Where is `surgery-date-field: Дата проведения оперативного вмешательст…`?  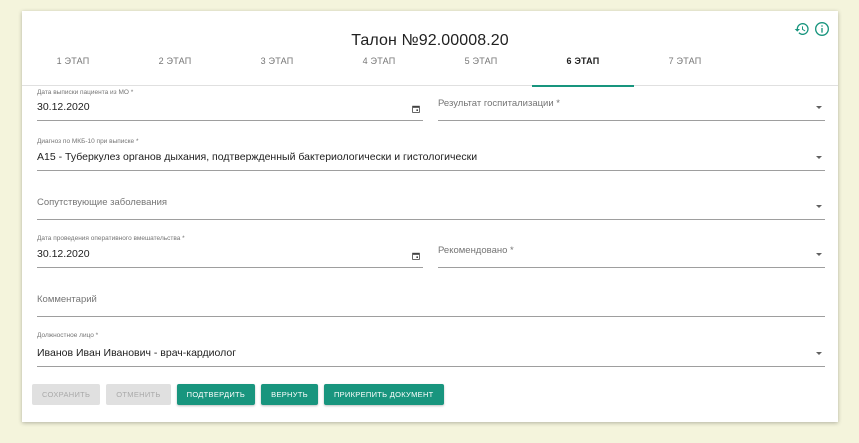 surgery-date-field: Дата проведения оперативного вмешательст… is located at coordinates (230, 251).